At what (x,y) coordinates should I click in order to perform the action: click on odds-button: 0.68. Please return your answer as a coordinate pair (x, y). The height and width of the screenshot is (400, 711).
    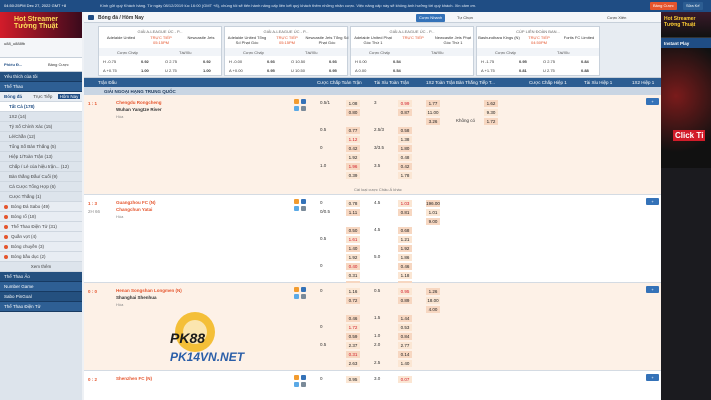
    Looking at the image, I should click on (405, 230).